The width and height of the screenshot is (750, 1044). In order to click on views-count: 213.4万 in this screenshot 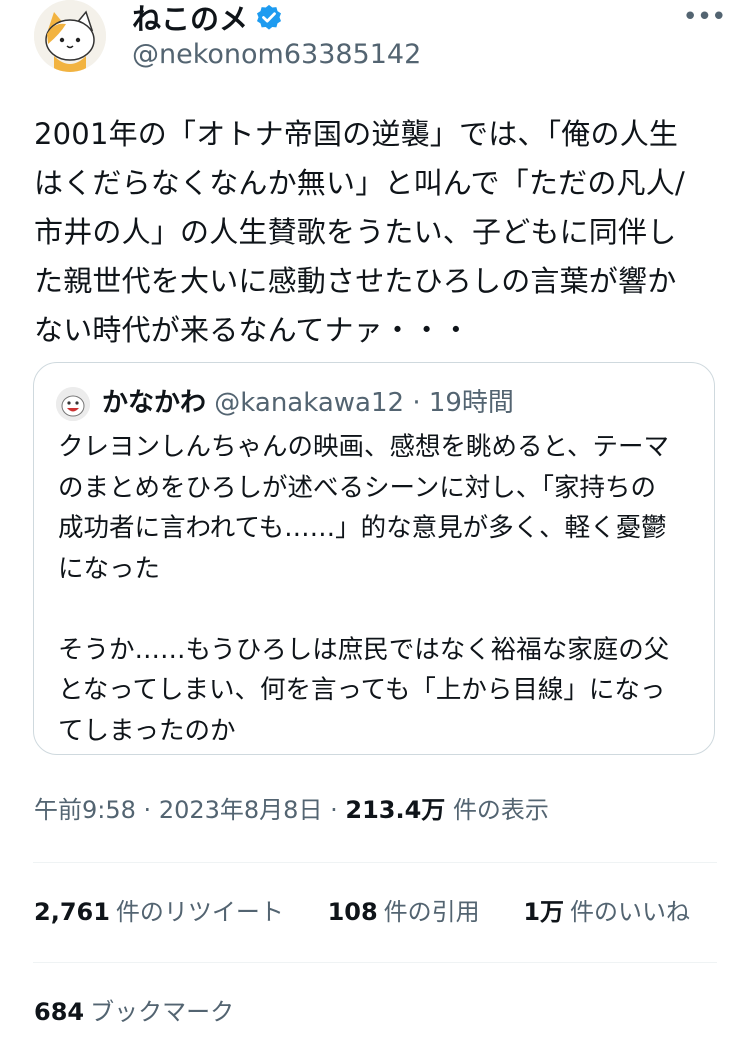, I will do `click(395, 810)`.